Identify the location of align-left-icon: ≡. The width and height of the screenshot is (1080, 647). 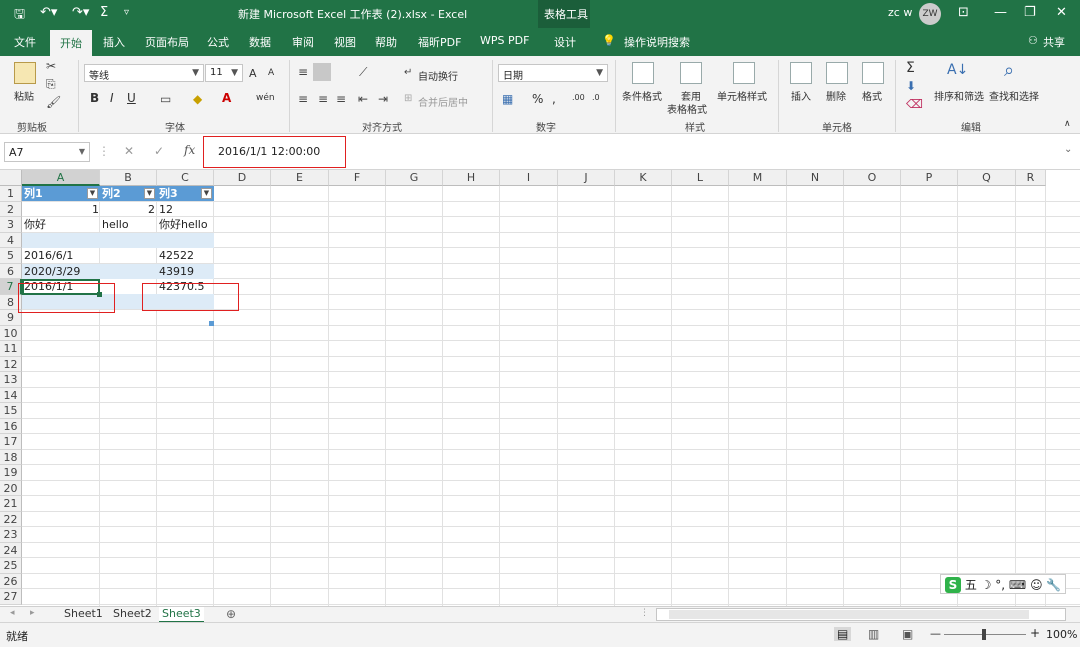
(303, 99).